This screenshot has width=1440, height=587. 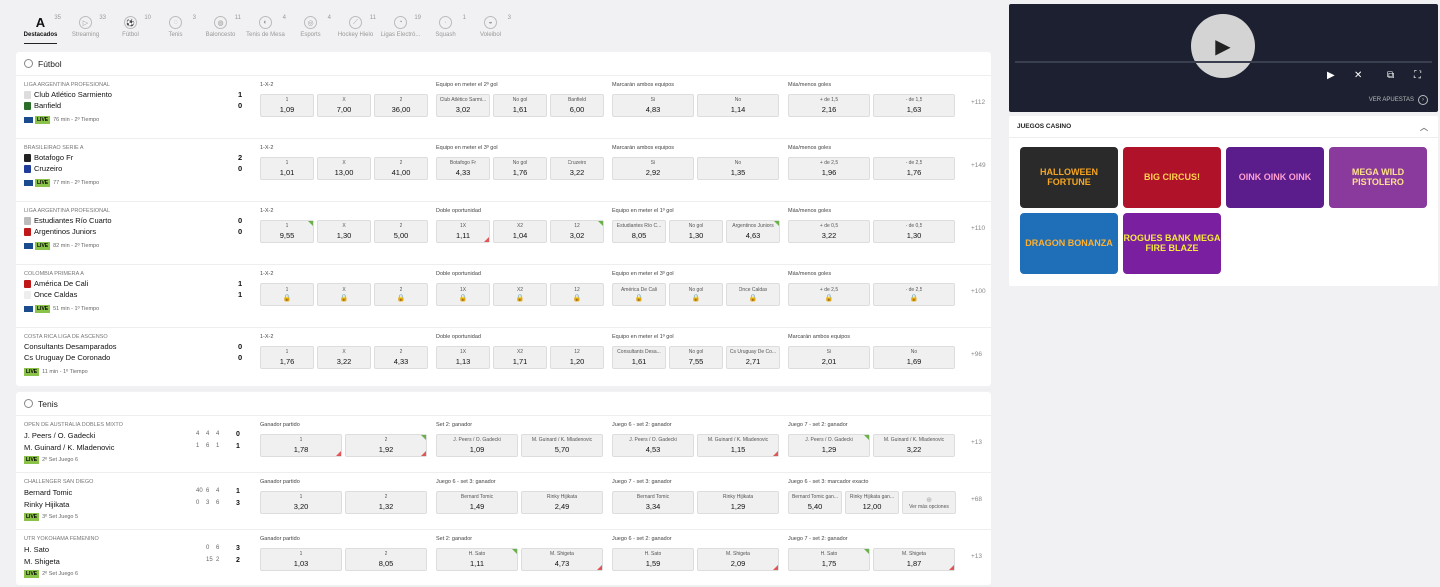 I want to click on odds-button: Bernard Tomic gan... 5,40, so click(x=815, y=502).